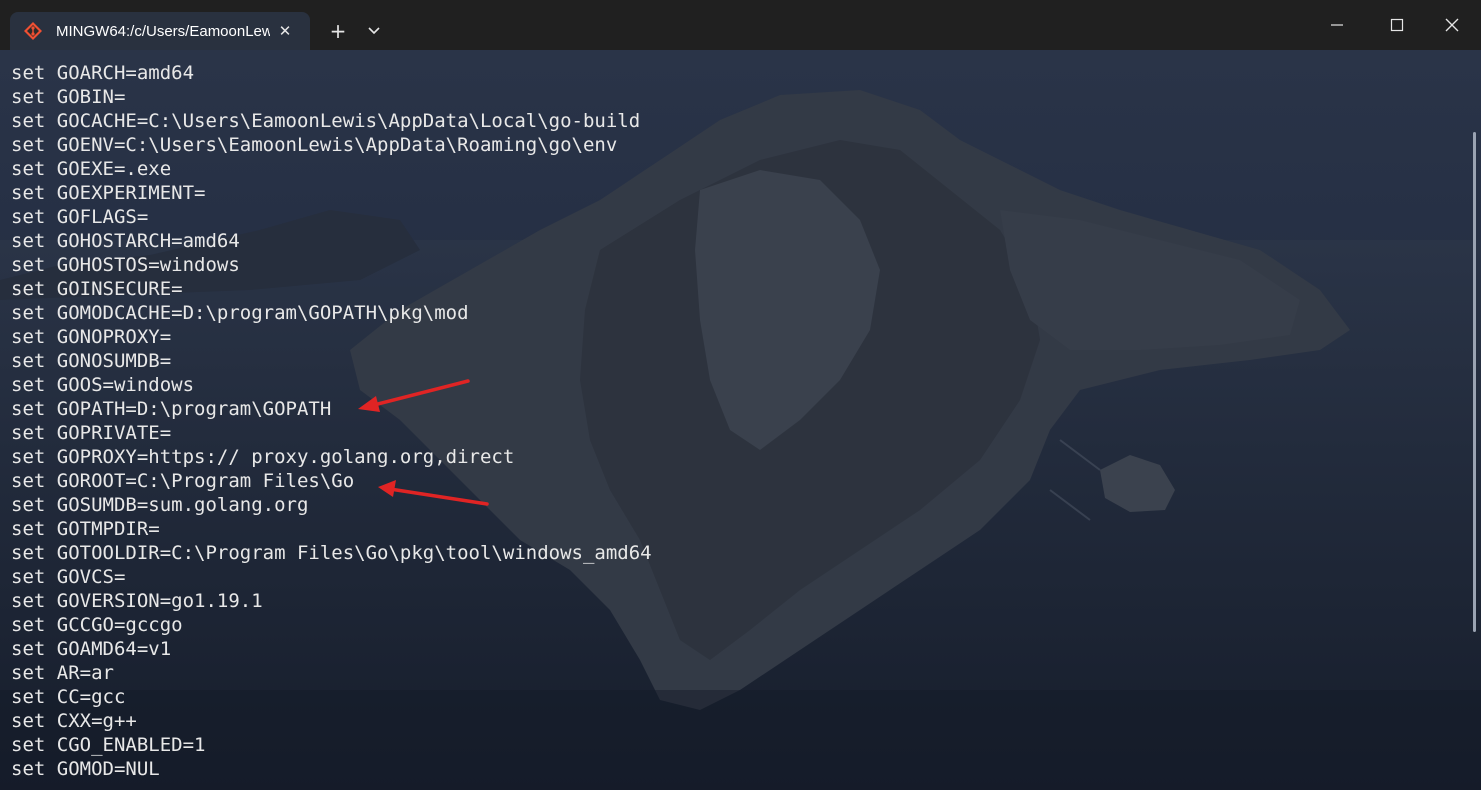  Describe the element at coordinates (740, 25) in the screenshot. I see `title-bar: MINGW64:/c/Users/EamoonLewis ✕ +` at that location.